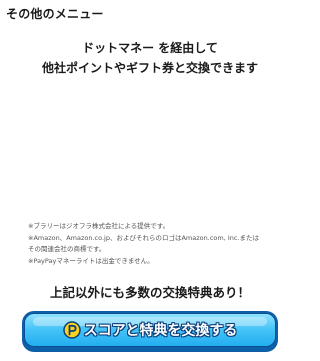 Image resolution: width=320 pixels, height=361 pixels. What do you see at coordinates (91, 260) in the screenshot?
I see `note-line: ※PayPayマネーライトは出金できません。` at bounding box center [91, 260].